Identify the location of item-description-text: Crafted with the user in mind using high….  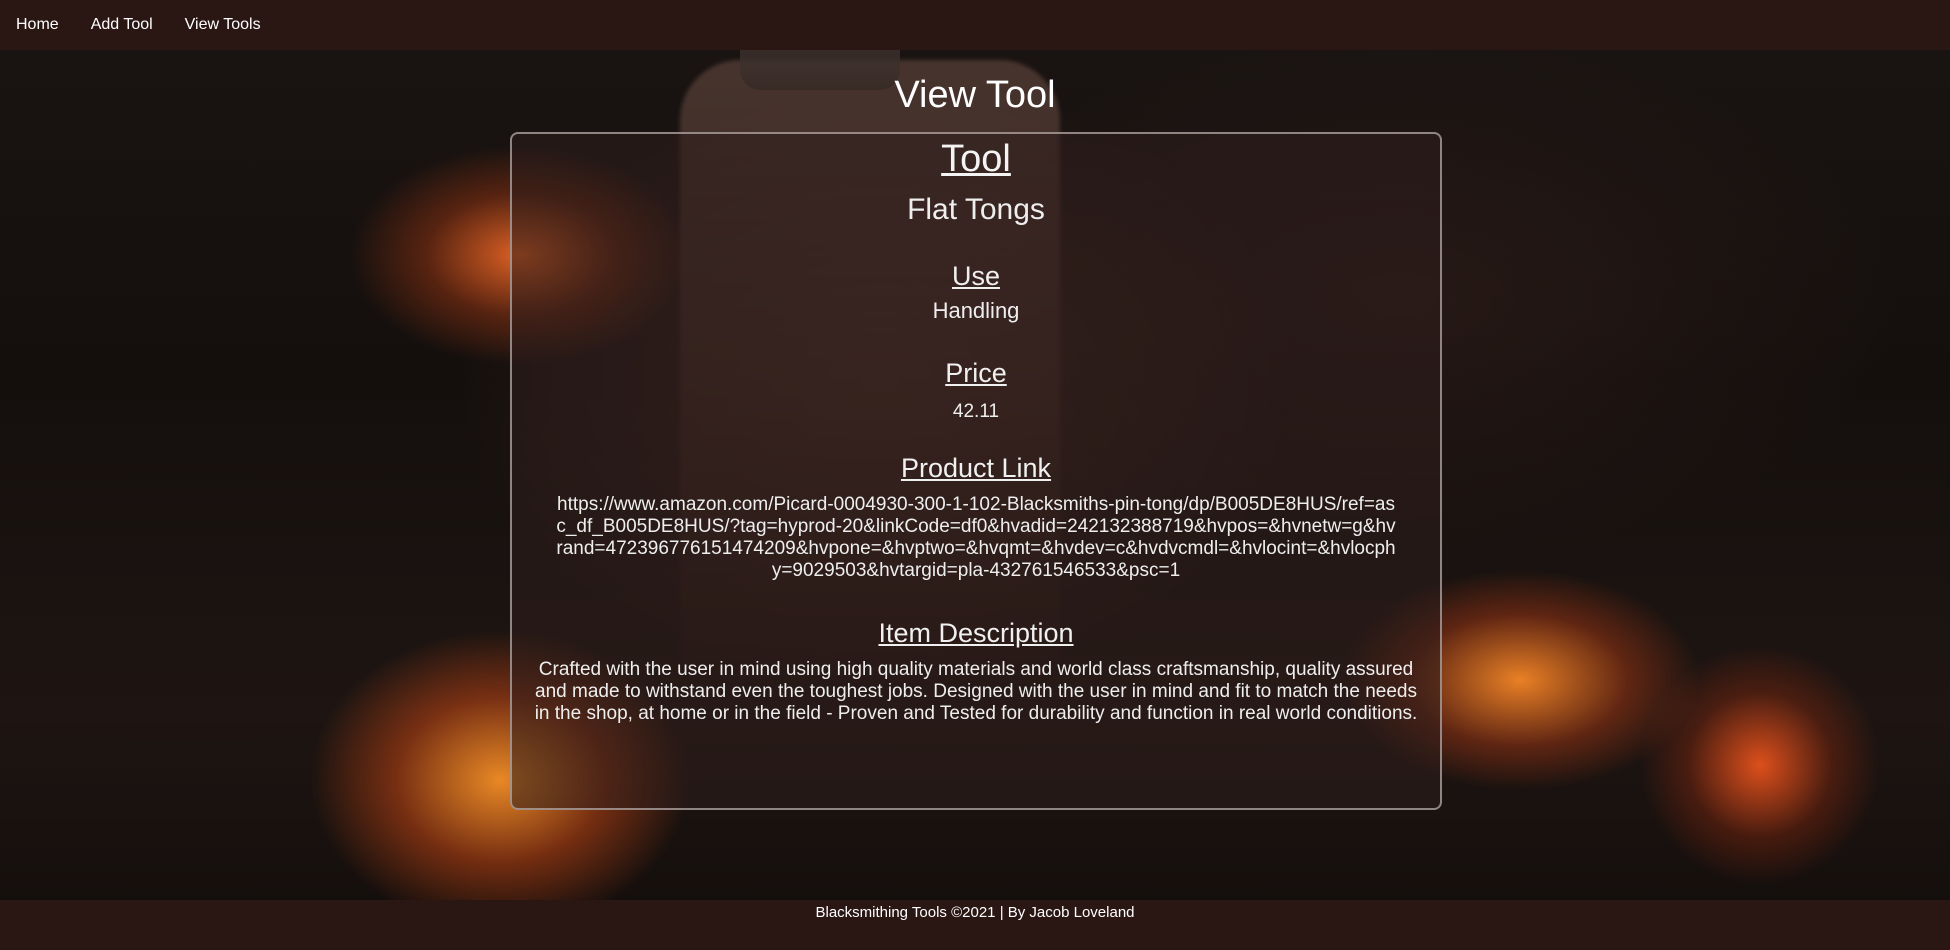
(976, 691).